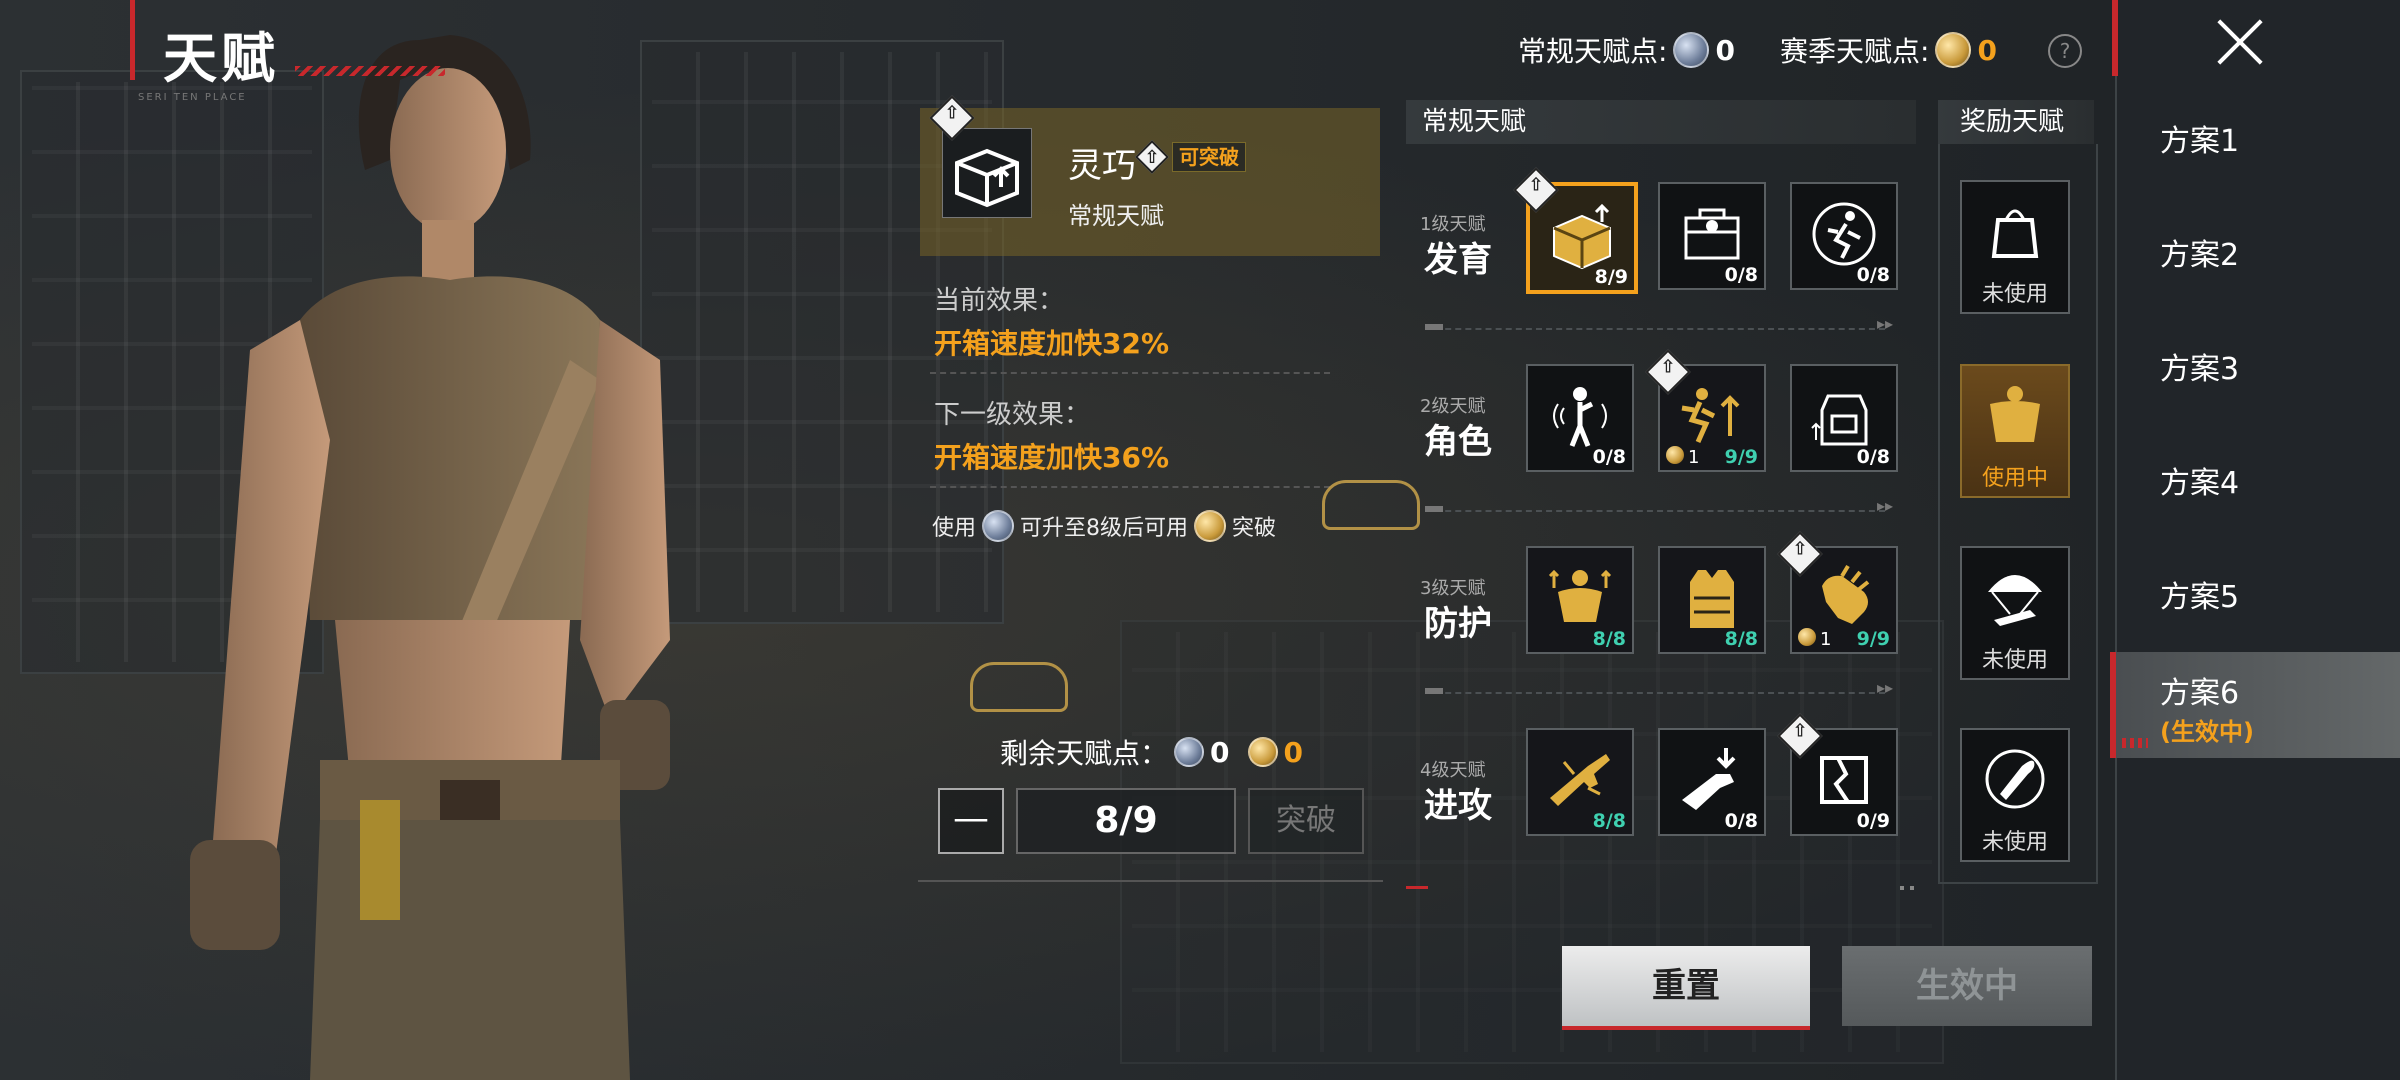 This screenshot has width=2400, height=1080. I want to click on bonus-slot-2: 使用中, so click(2015, 431).